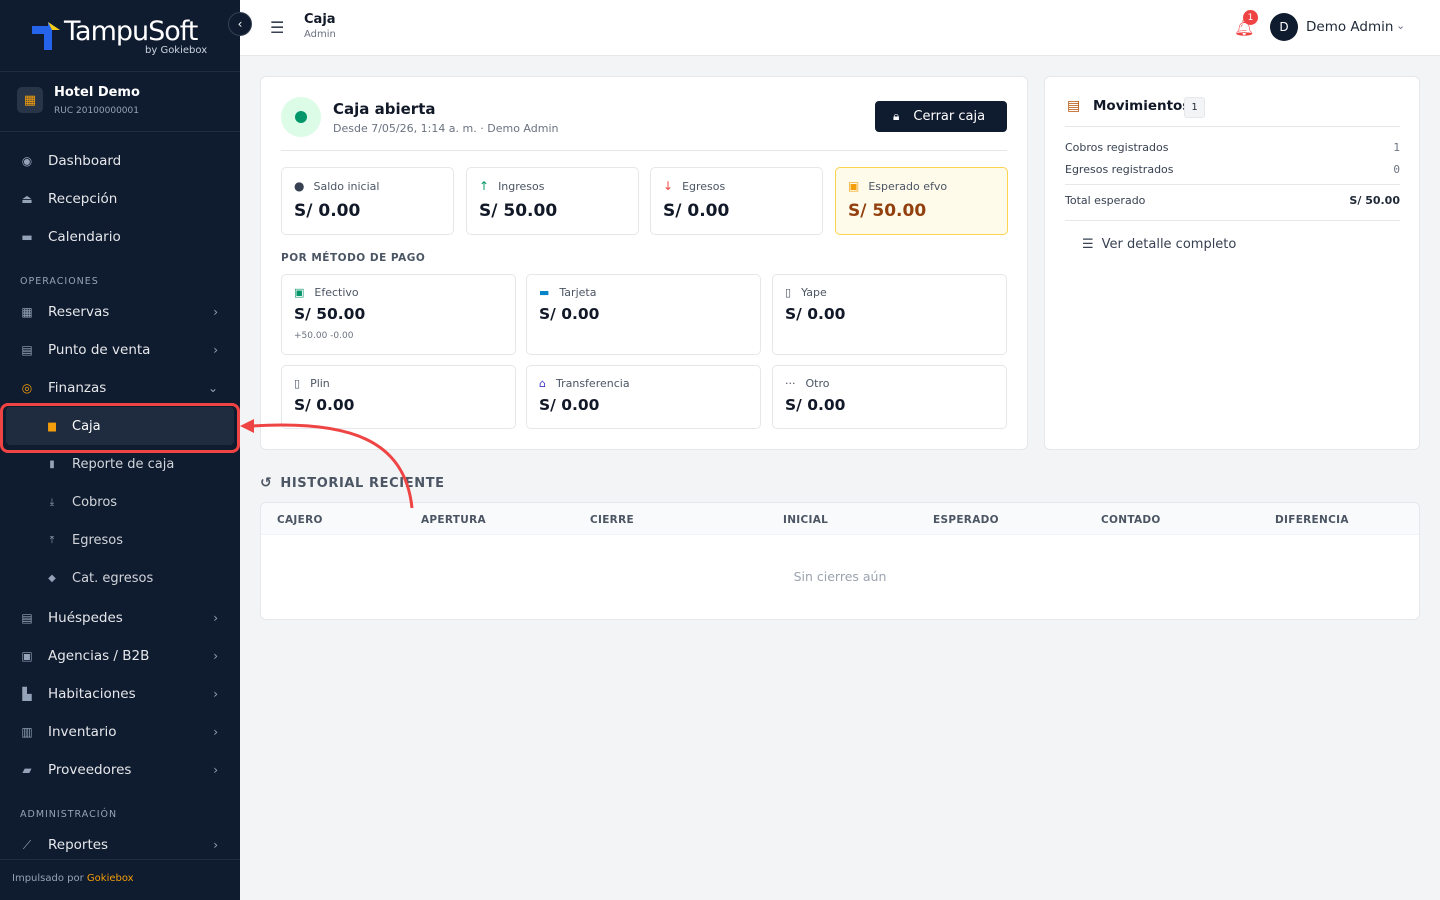  What do you see at coordinates (299, 186) in the screenshot?
I see `piggy-icon: ●` at bounding box center [299, 186].